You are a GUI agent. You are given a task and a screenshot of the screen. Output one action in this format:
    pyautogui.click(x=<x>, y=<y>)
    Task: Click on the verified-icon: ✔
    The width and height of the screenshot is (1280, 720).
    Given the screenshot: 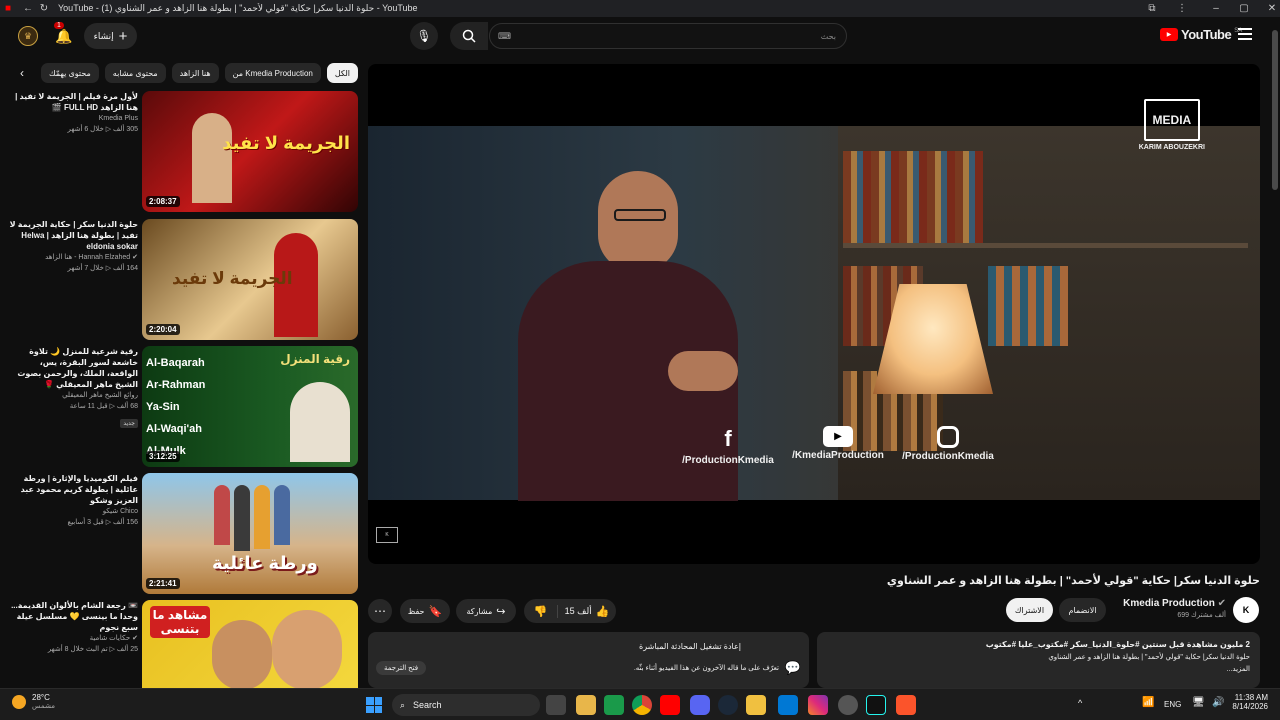 What is the action you would take?
    pyautogui.click(x=1221, y=603)
    